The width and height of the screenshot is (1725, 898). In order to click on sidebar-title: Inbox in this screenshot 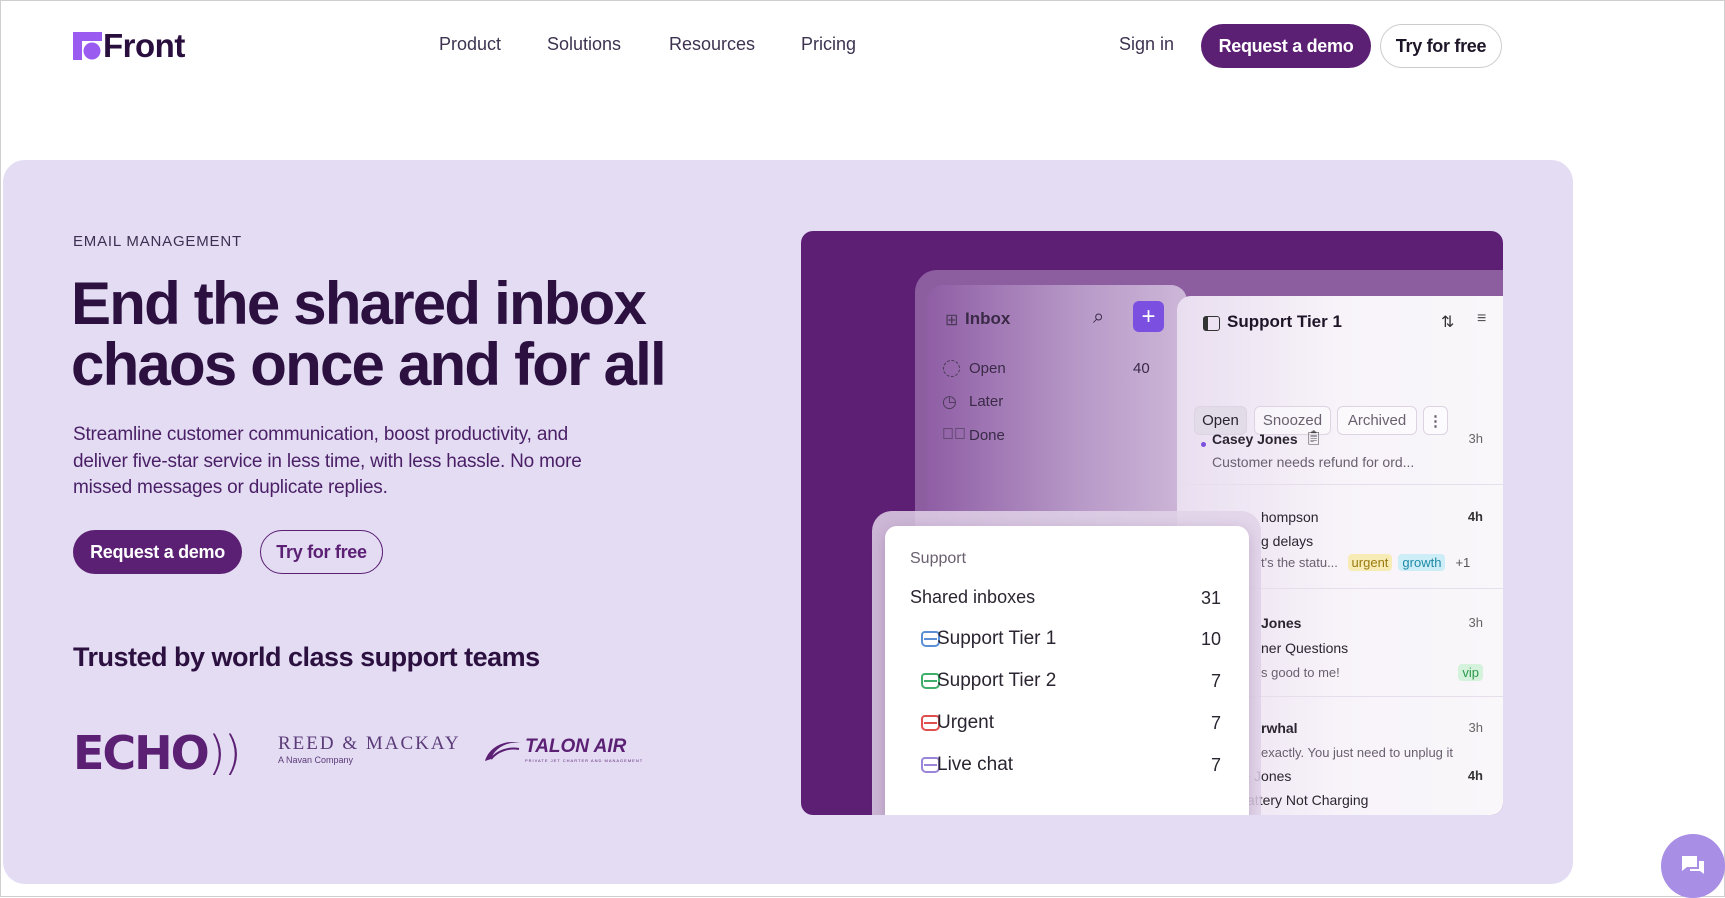, I will do `click(988, 318)`.